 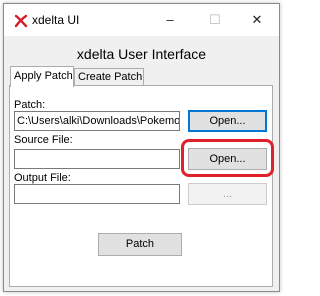 I want to click on source-file-label: Source File:, so click(x=43, y=140).